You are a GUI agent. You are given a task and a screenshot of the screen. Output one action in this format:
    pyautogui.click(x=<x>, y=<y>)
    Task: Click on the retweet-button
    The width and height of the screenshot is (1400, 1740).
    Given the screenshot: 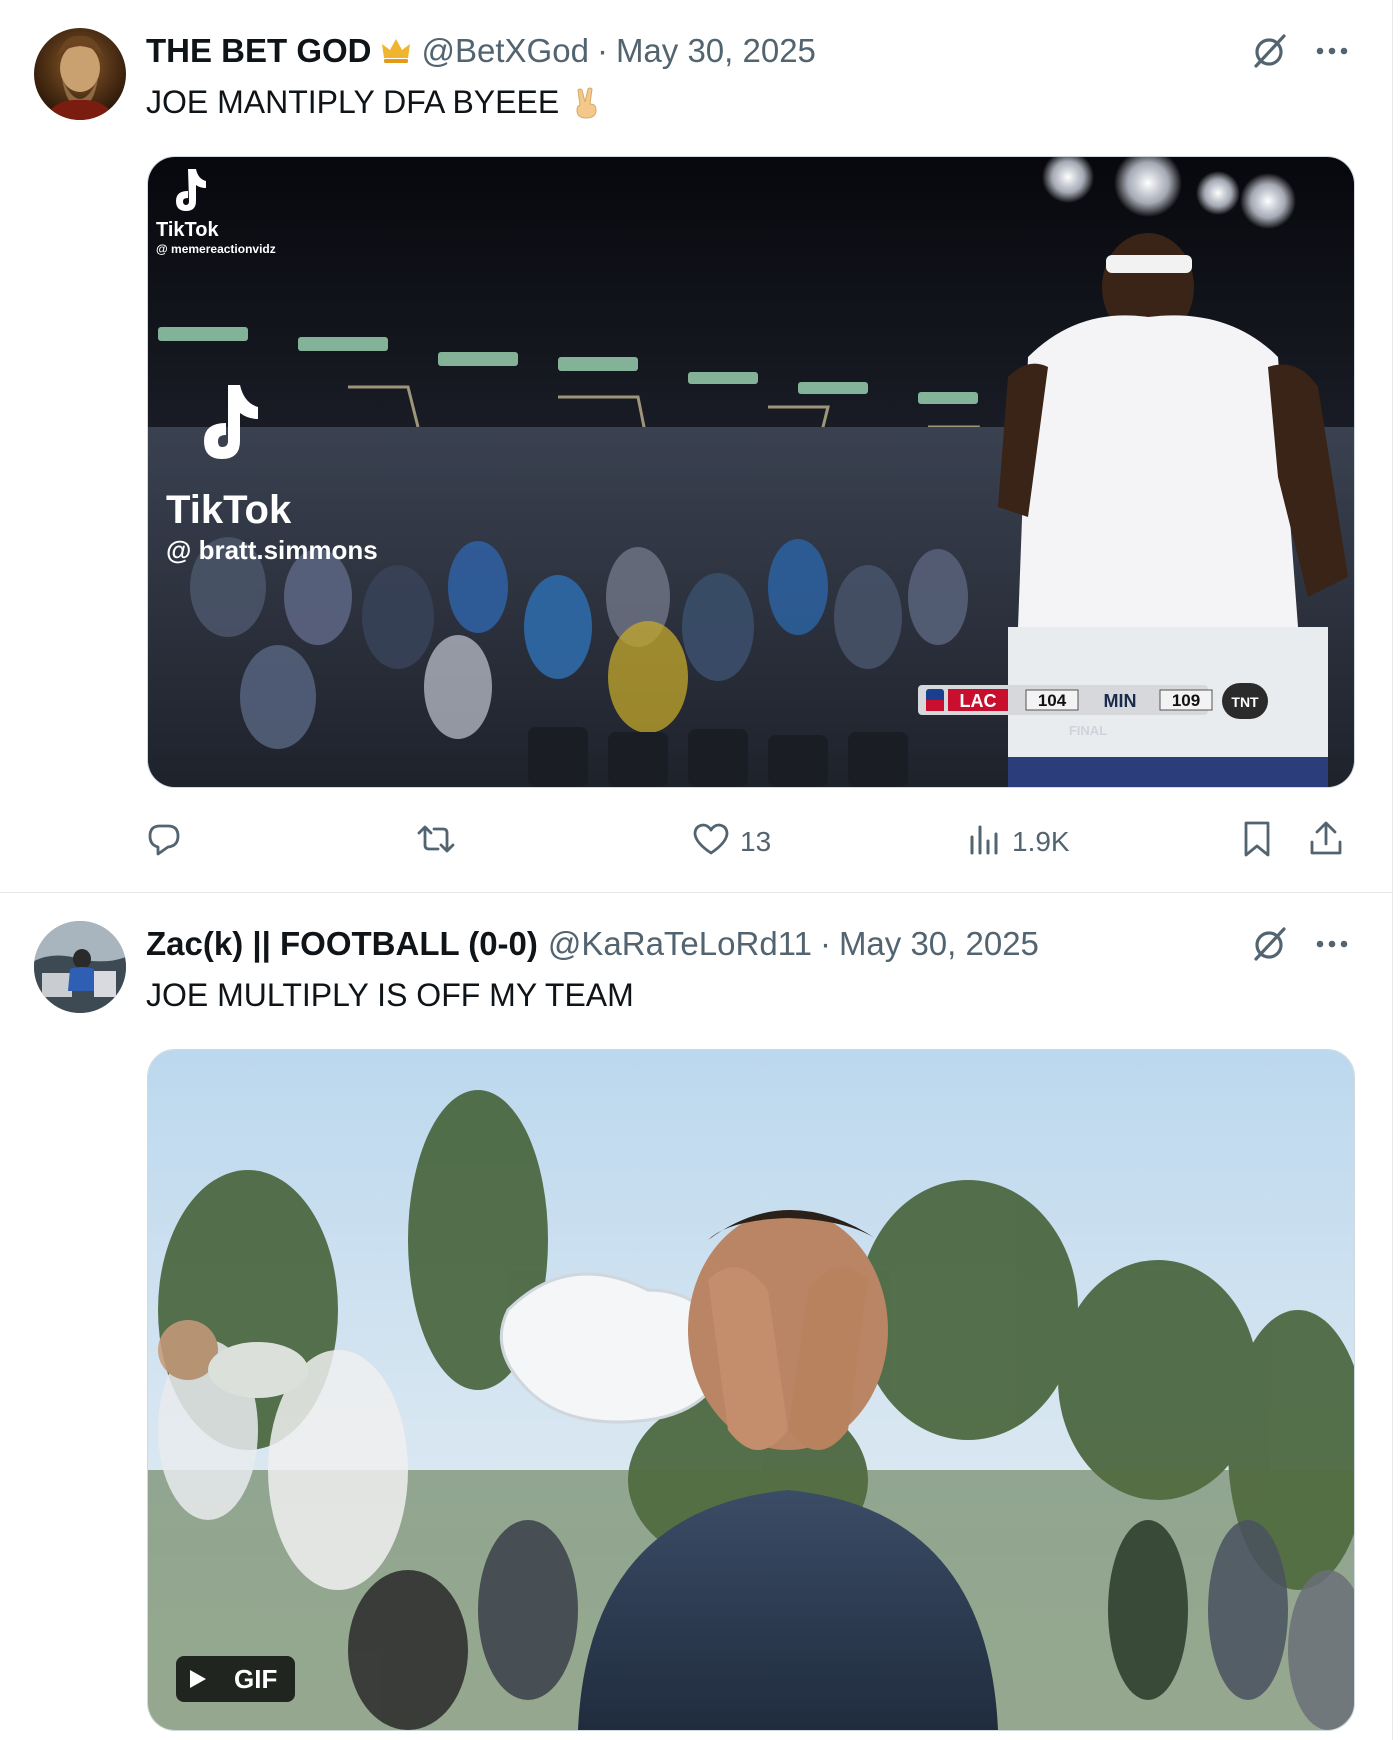 What is the action you would take?
    pyautogui.click(x=441, y=842)
    